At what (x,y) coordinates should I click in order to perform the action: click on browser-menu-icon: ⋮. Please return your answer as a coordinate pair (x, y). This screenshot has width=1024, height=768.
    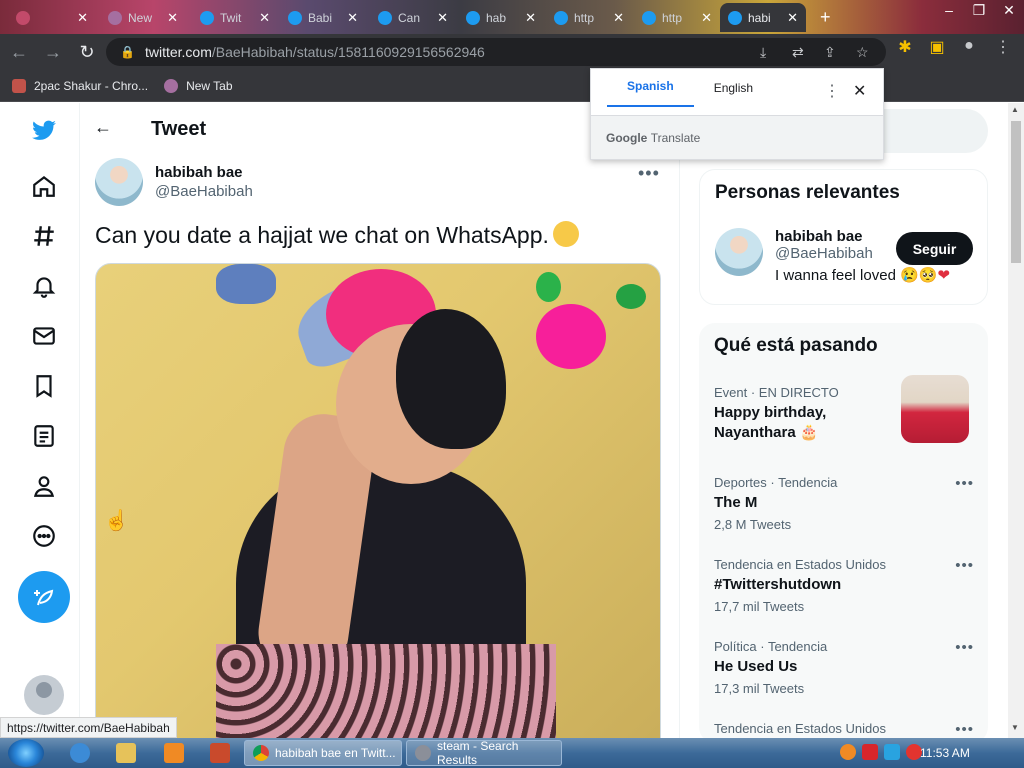
    Looking at the image, I should click on (1003, 47).